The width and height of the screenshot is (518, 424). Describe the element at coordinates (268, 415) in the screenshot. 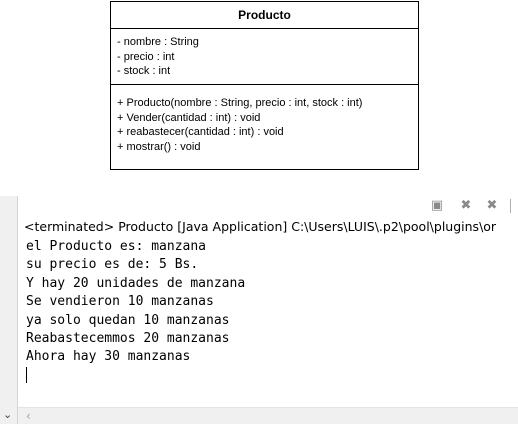

I see `horizontal-scrollbar: ‹` at that location.